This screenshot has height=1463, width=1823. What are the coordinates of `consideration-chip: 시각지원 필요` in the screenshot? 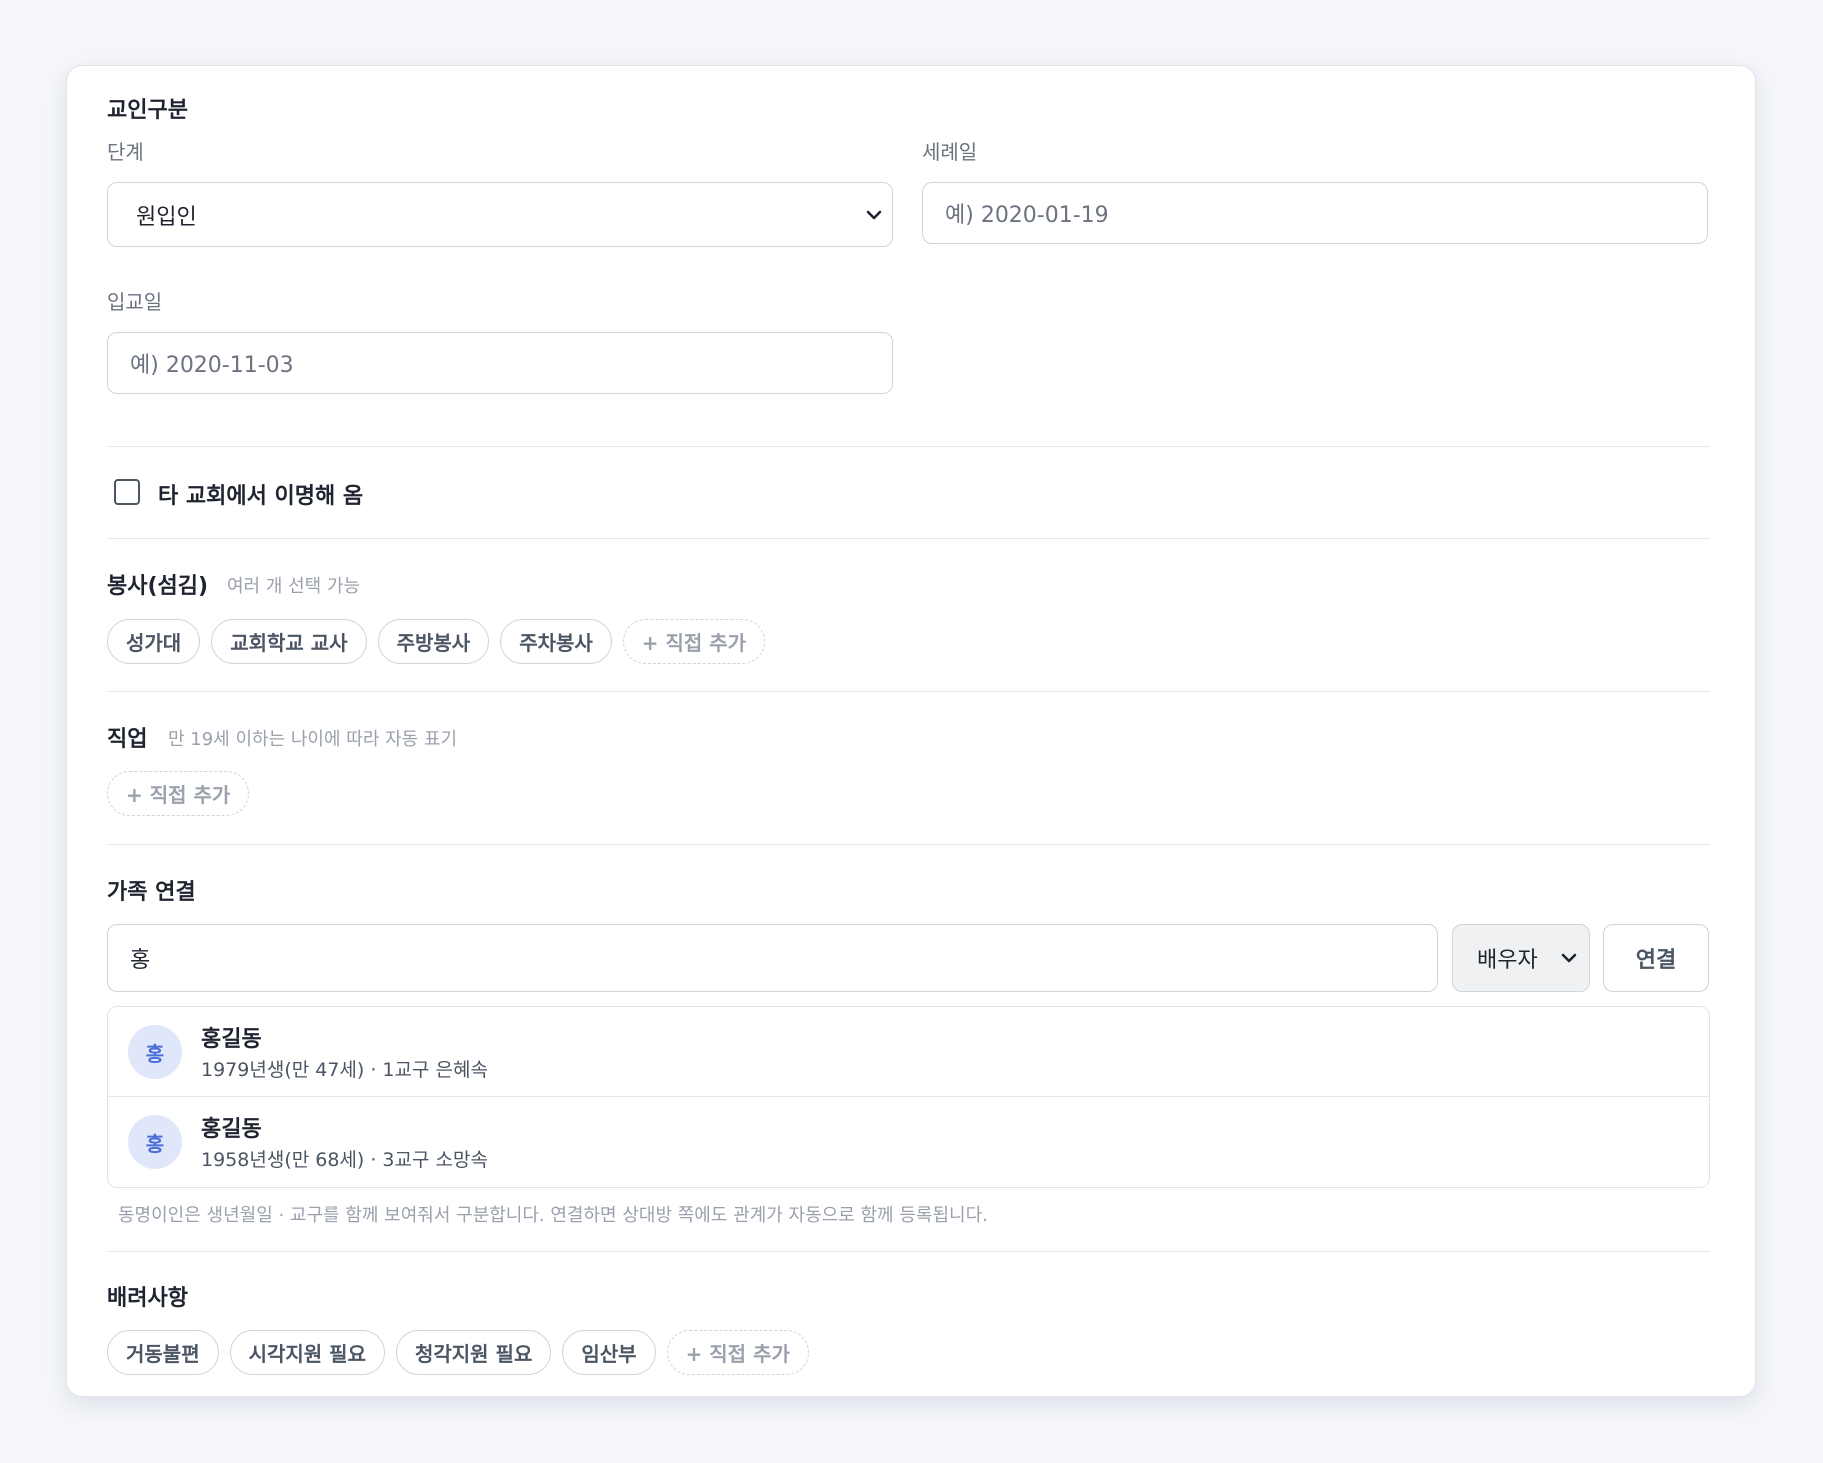 It's located at (307, 1352).